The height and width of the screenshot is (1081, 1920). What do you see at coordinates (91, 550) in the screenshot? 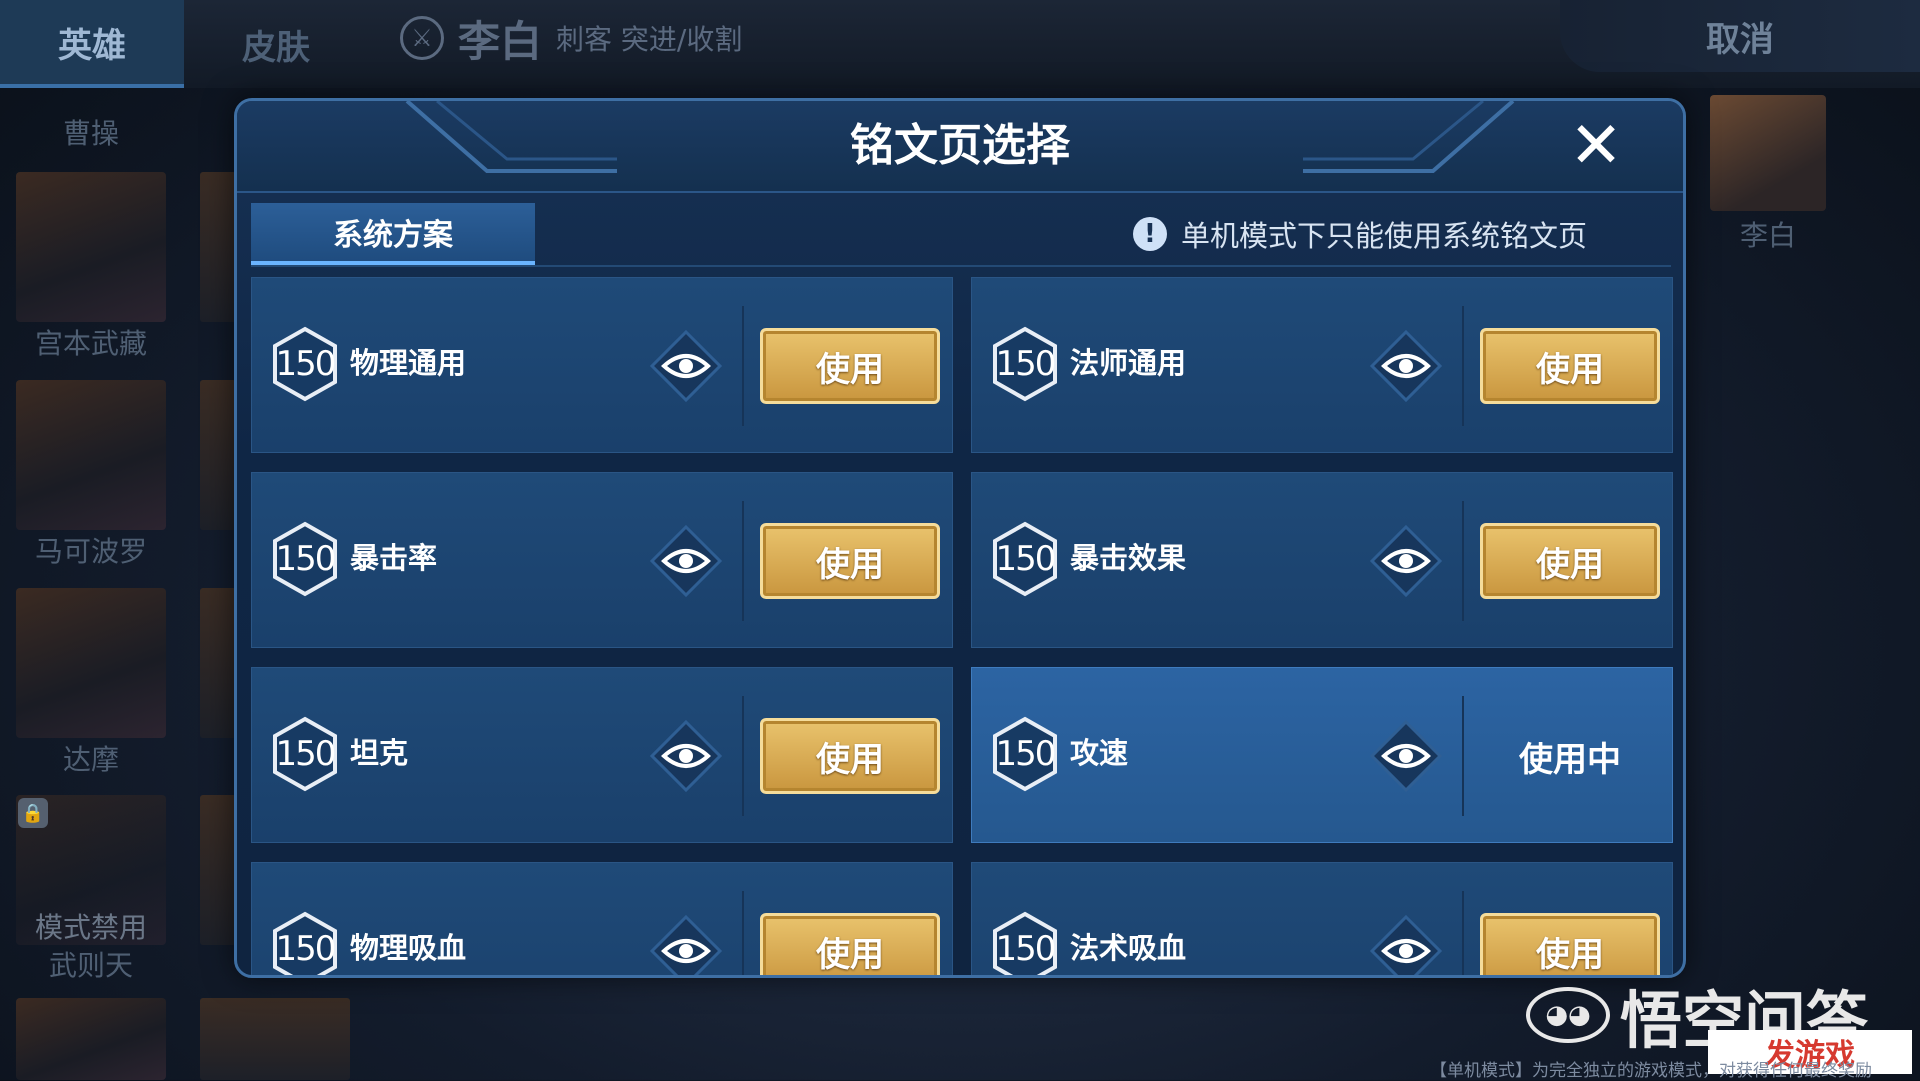
I see `hero-list-item: 马可波罗` at bounding box center [91, 550].